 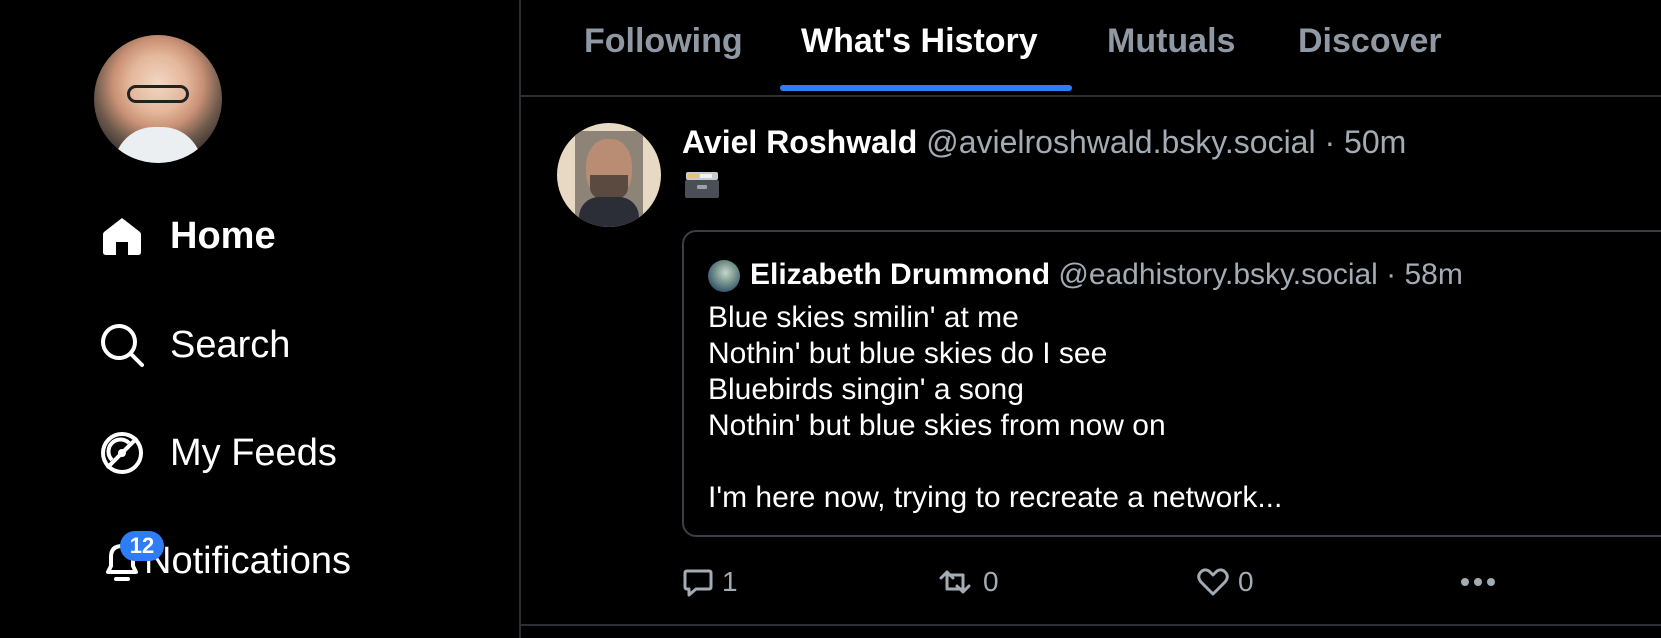 I want to click on feeds-icon, so click(x=122, y=453).